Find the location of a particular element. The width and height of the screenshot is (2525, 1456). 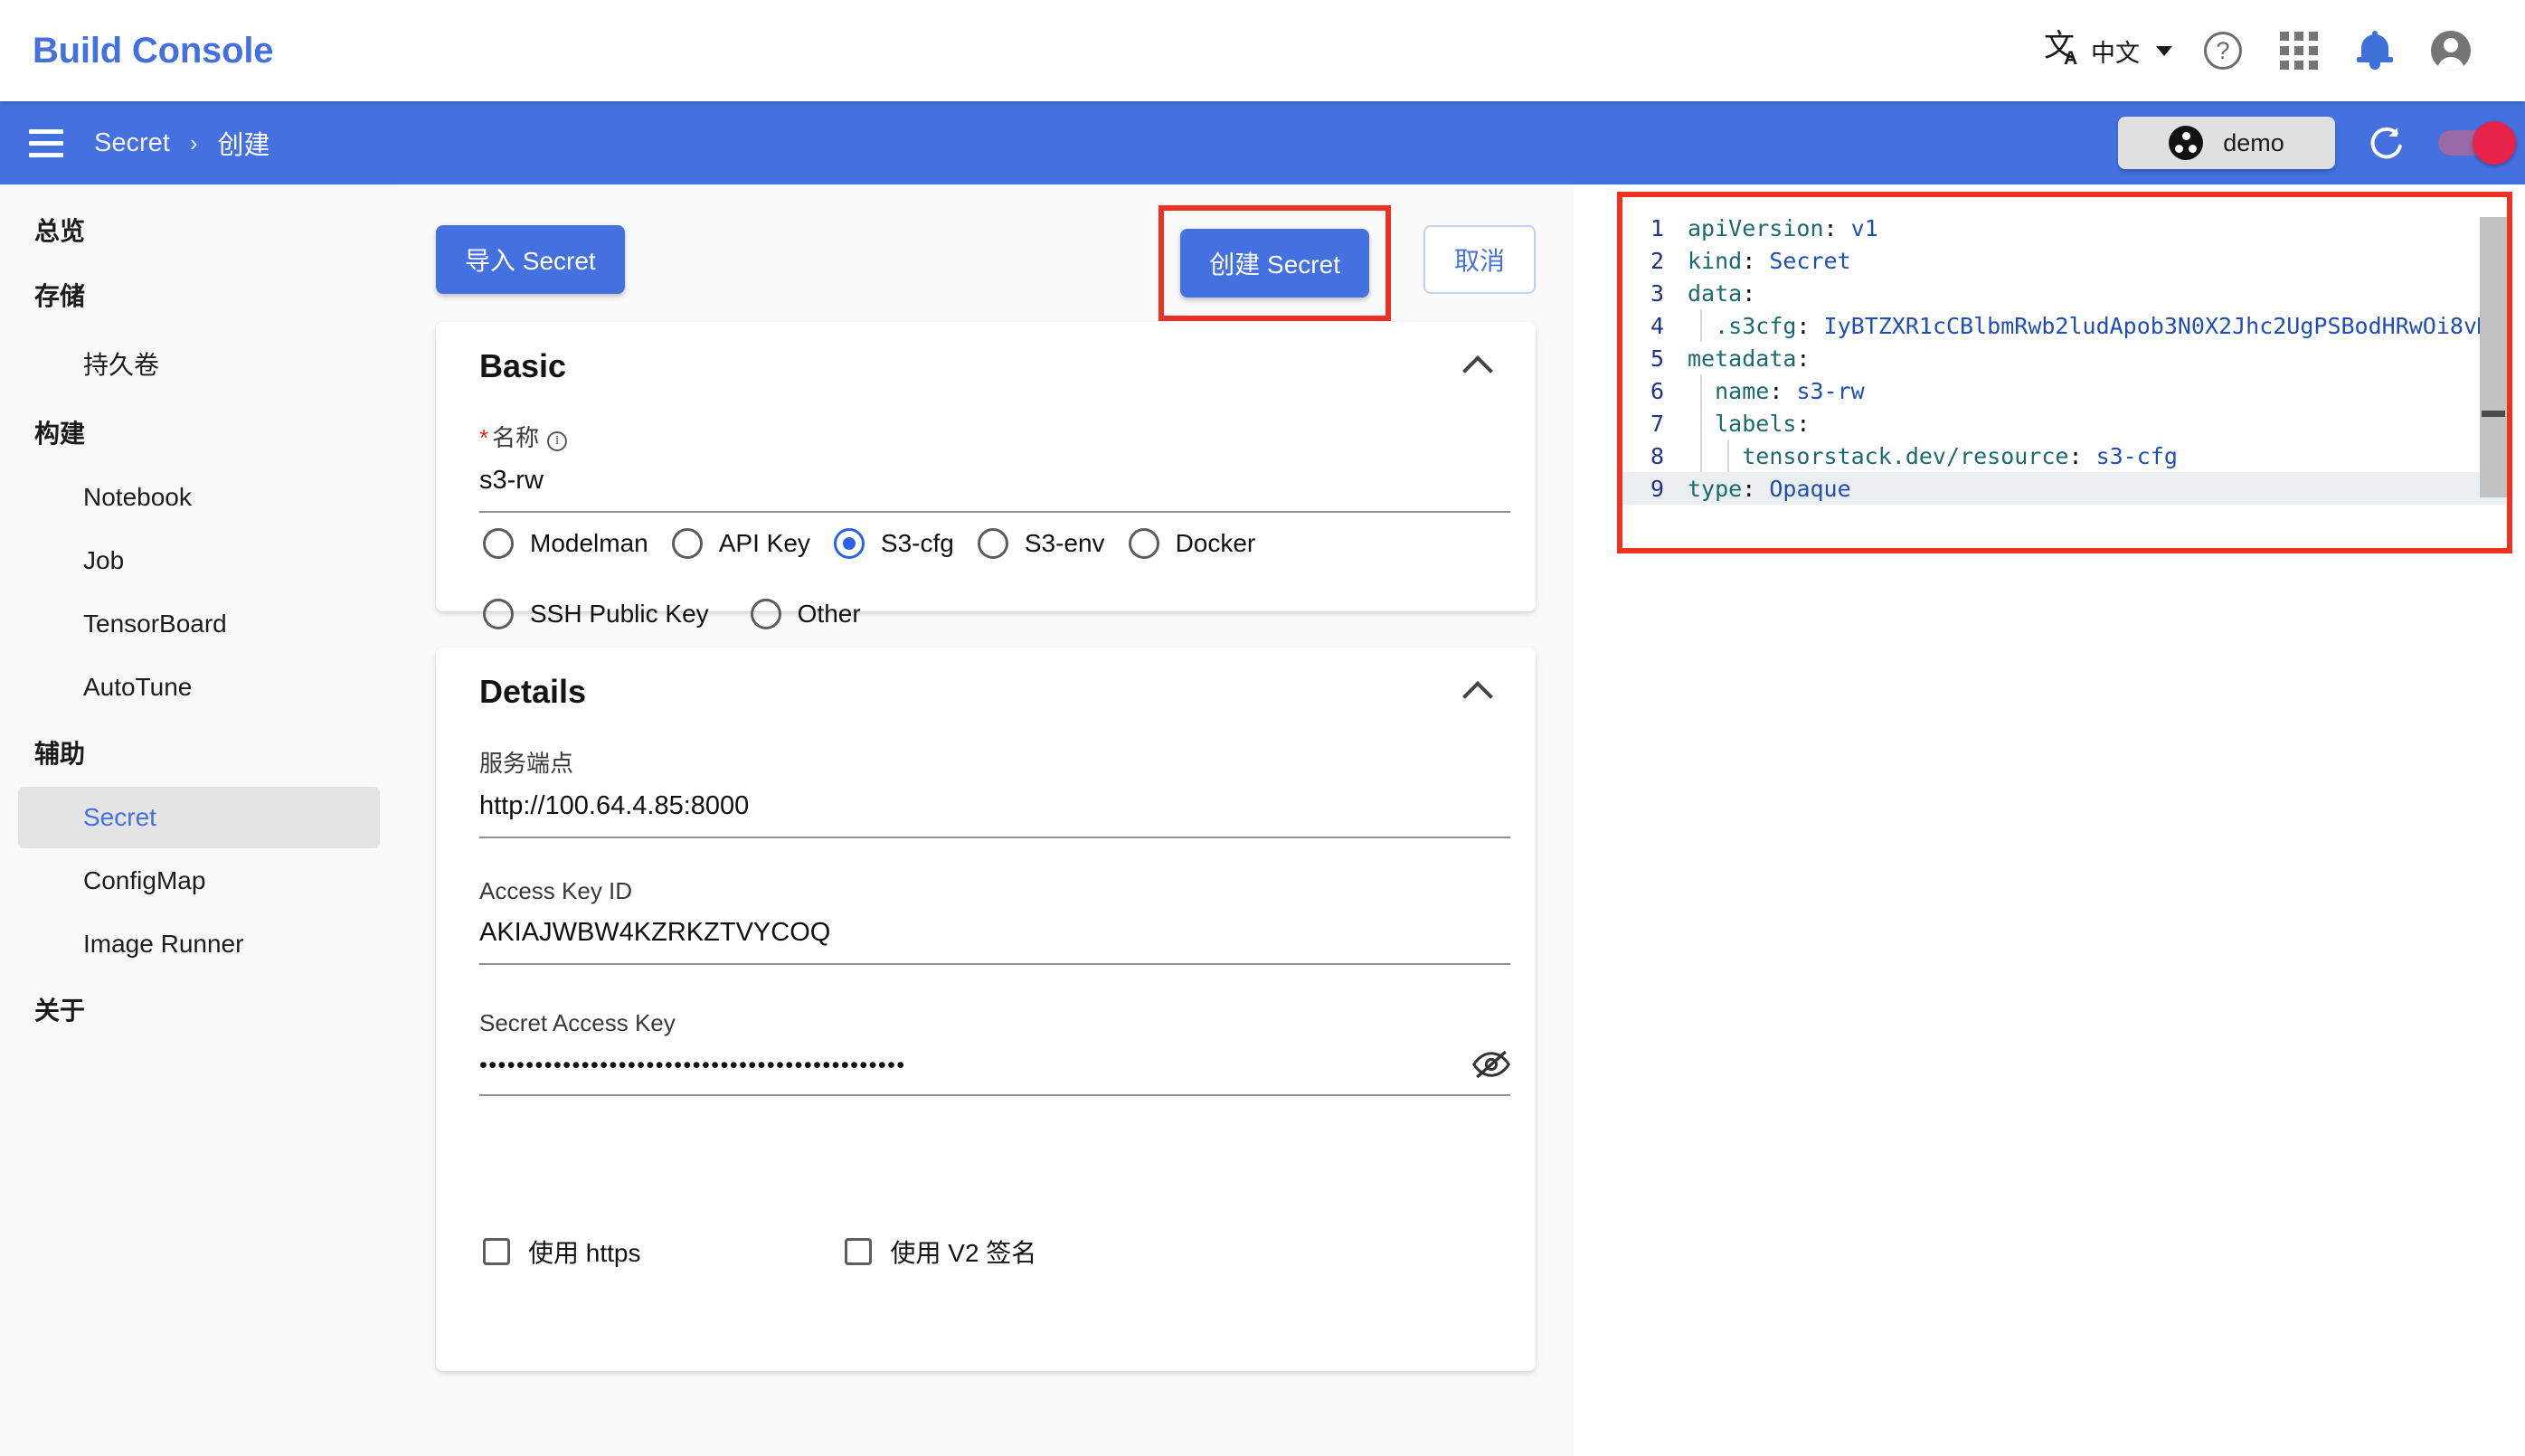

yaml-line-text: labels: is located at coordinates (1763, 424).